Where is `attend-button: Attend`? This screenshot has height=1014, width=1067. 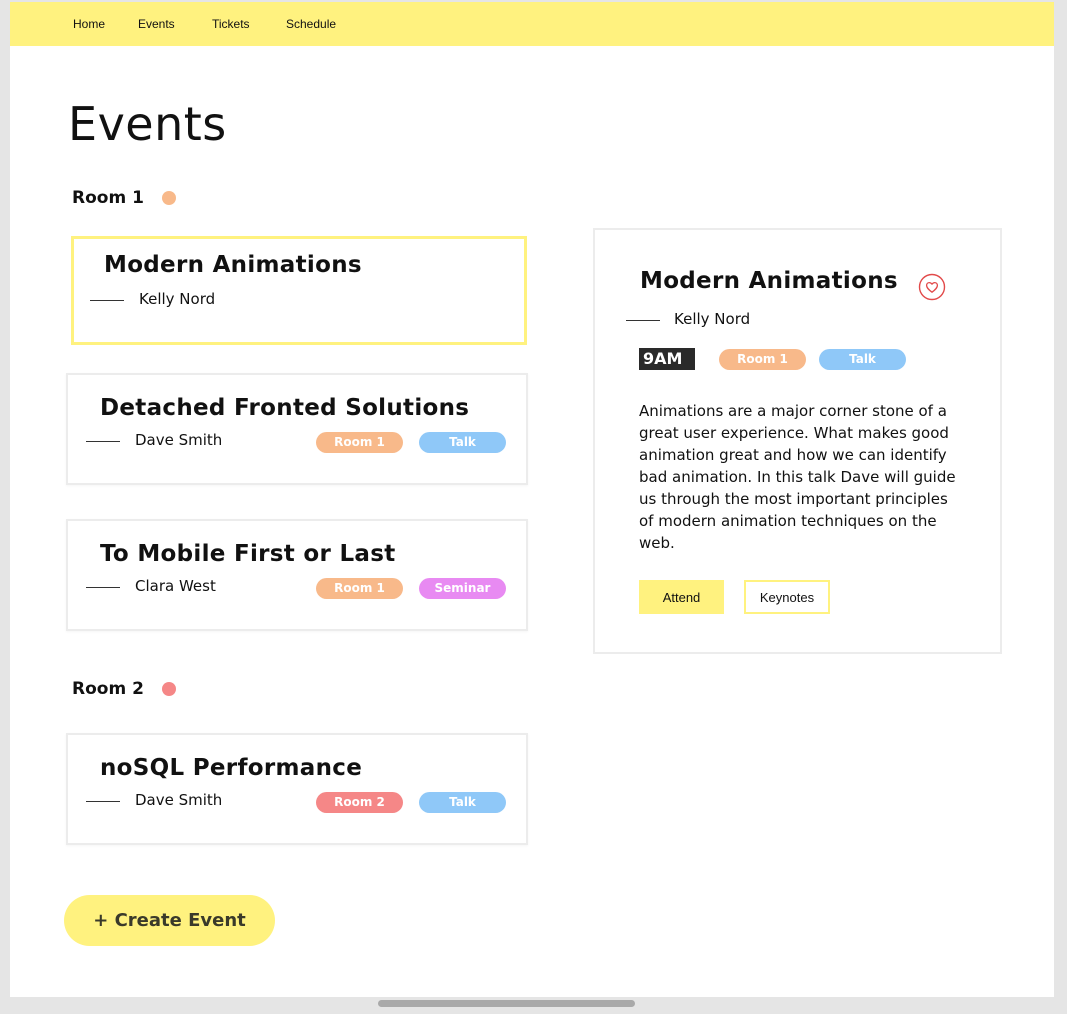 attend-button: Attend is located at coordinates (681, 597).